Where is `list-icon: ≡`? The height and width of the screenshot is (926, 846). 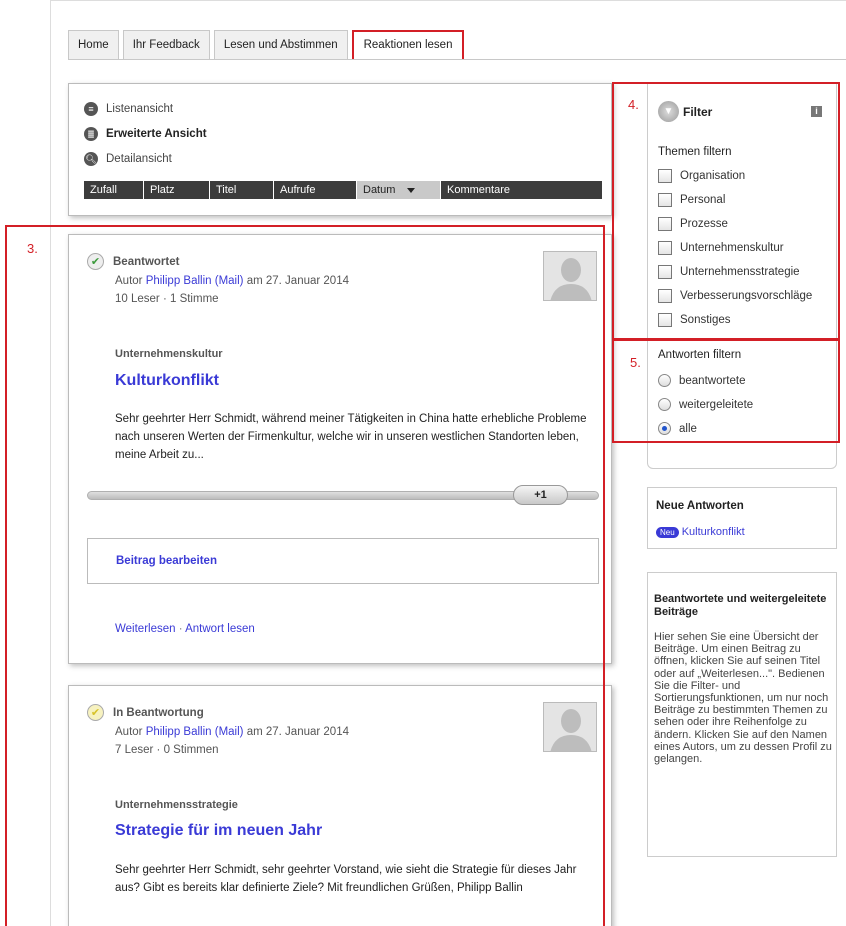 list-icon: ≡ is located at coordinates (91, 108).